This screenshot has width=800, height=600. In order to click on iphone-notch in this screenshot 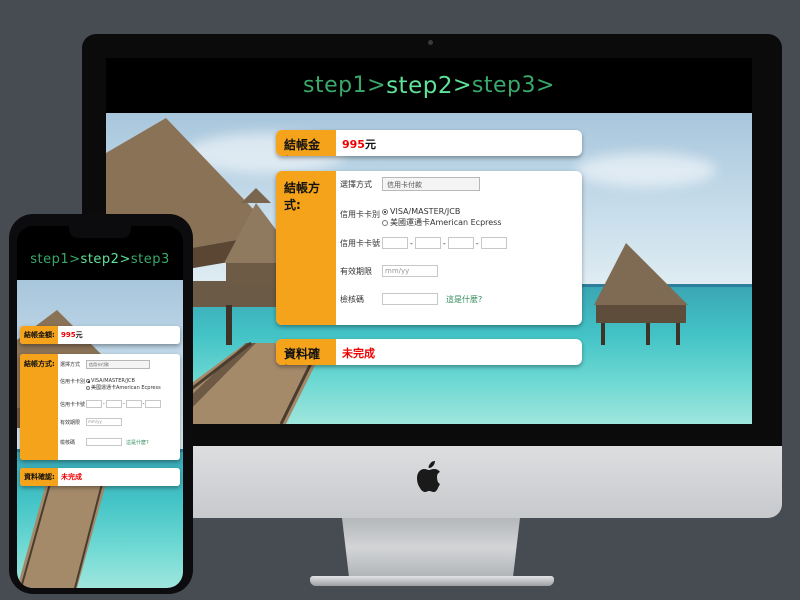, I will do `click(100, 232)`.